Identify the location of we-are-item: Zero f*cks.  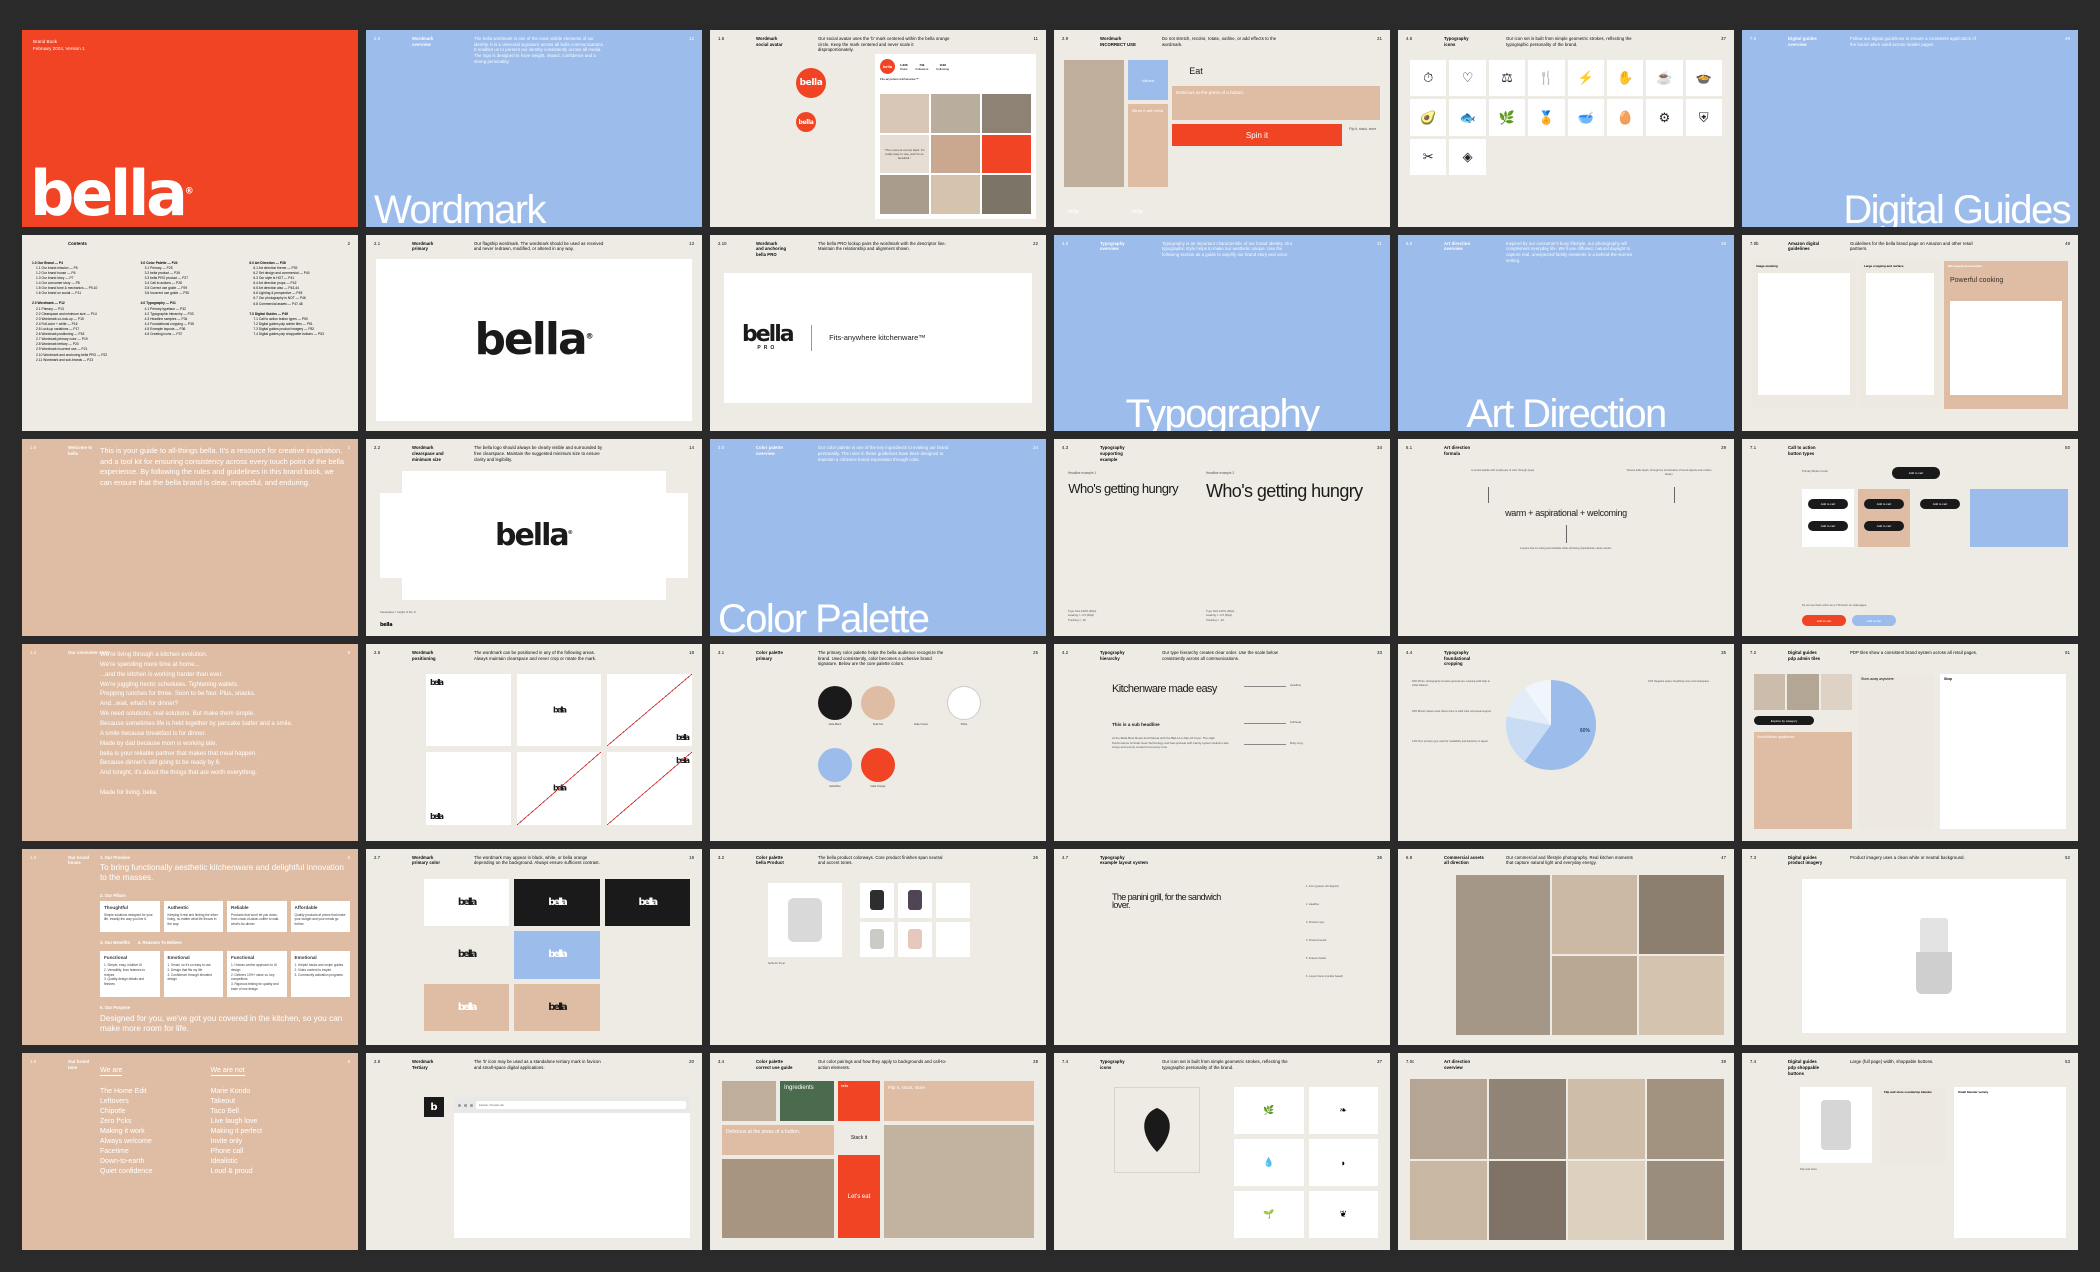
(116, 1122).